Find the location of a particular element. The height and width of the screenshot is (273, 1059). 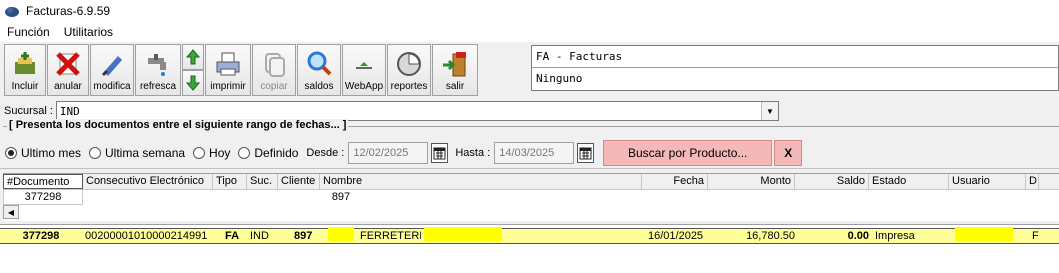

cell-d: F is located at coordinates (1035, 236).